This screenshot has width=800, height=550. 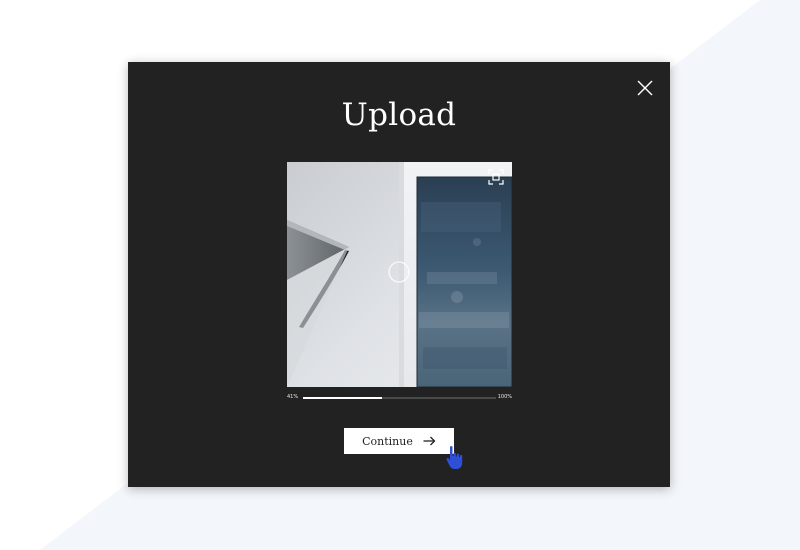 What do you see at coordinates (504, 397) in the screenshot?
I see `progress-max-label: 100%` at bounding box center [504, 397].